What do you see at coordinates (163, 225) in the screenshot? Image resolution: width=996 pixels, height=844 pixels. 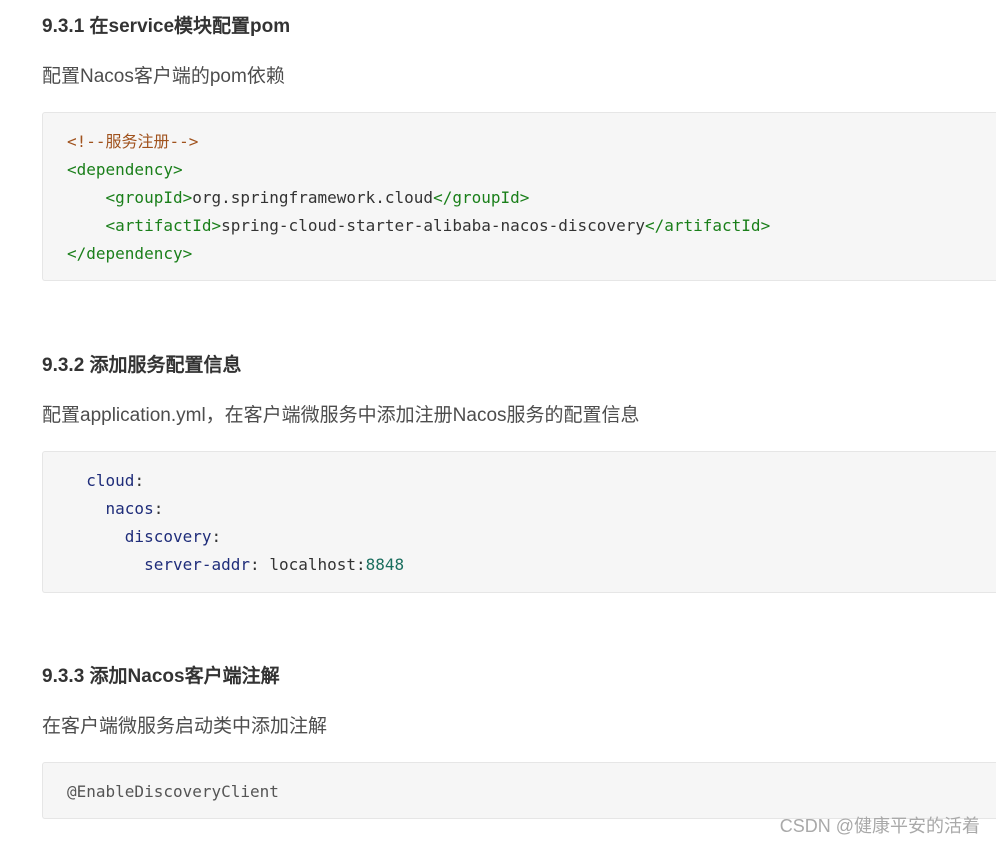 I see `xml-tag: <artifactId>` at bounding box center [163, 225].